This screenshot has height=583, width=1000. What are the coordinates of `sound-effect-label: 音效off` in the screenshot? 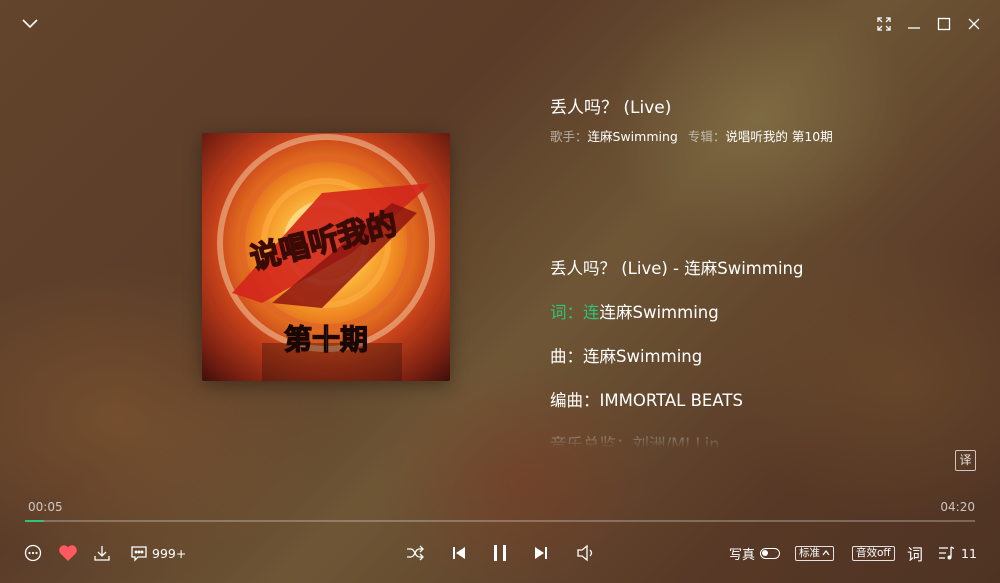 It's located at (873, 553).